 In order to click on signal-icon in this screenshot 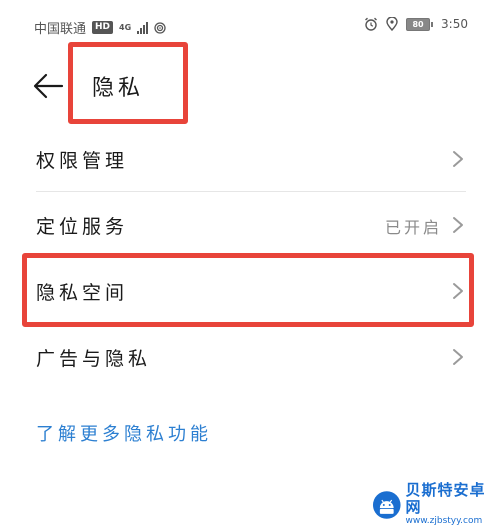, I will do `click(143, 27)`.